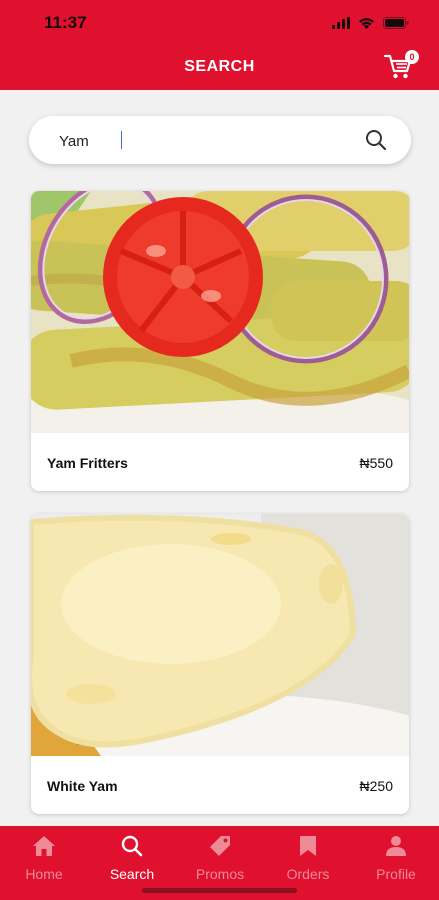  What do you see at coordinates (209, 141) in the screenshot?
I see `search-input` at bounding box center [209, 141].